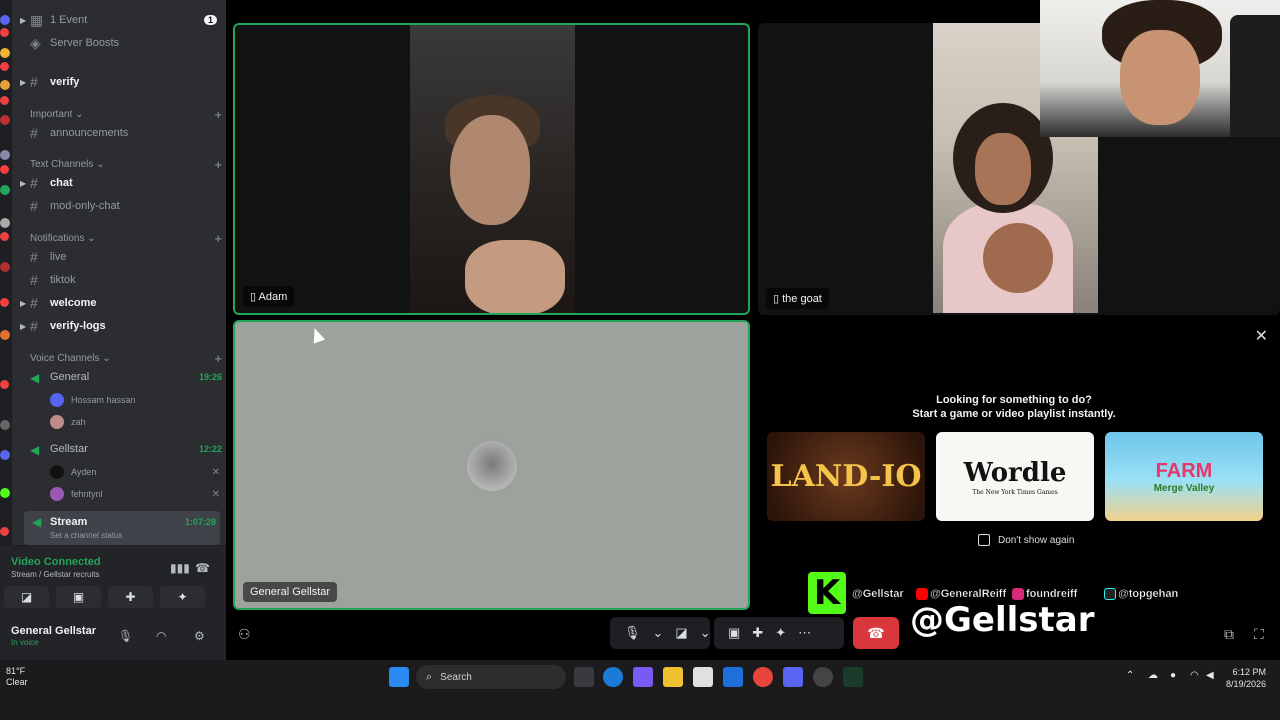 This screenshot has height=720, width=1280. What do you see at coordinates (122, 303) in the screenshot?
I see `channel-welcome: ▶ # welcome` at bounding box center [122, 303].